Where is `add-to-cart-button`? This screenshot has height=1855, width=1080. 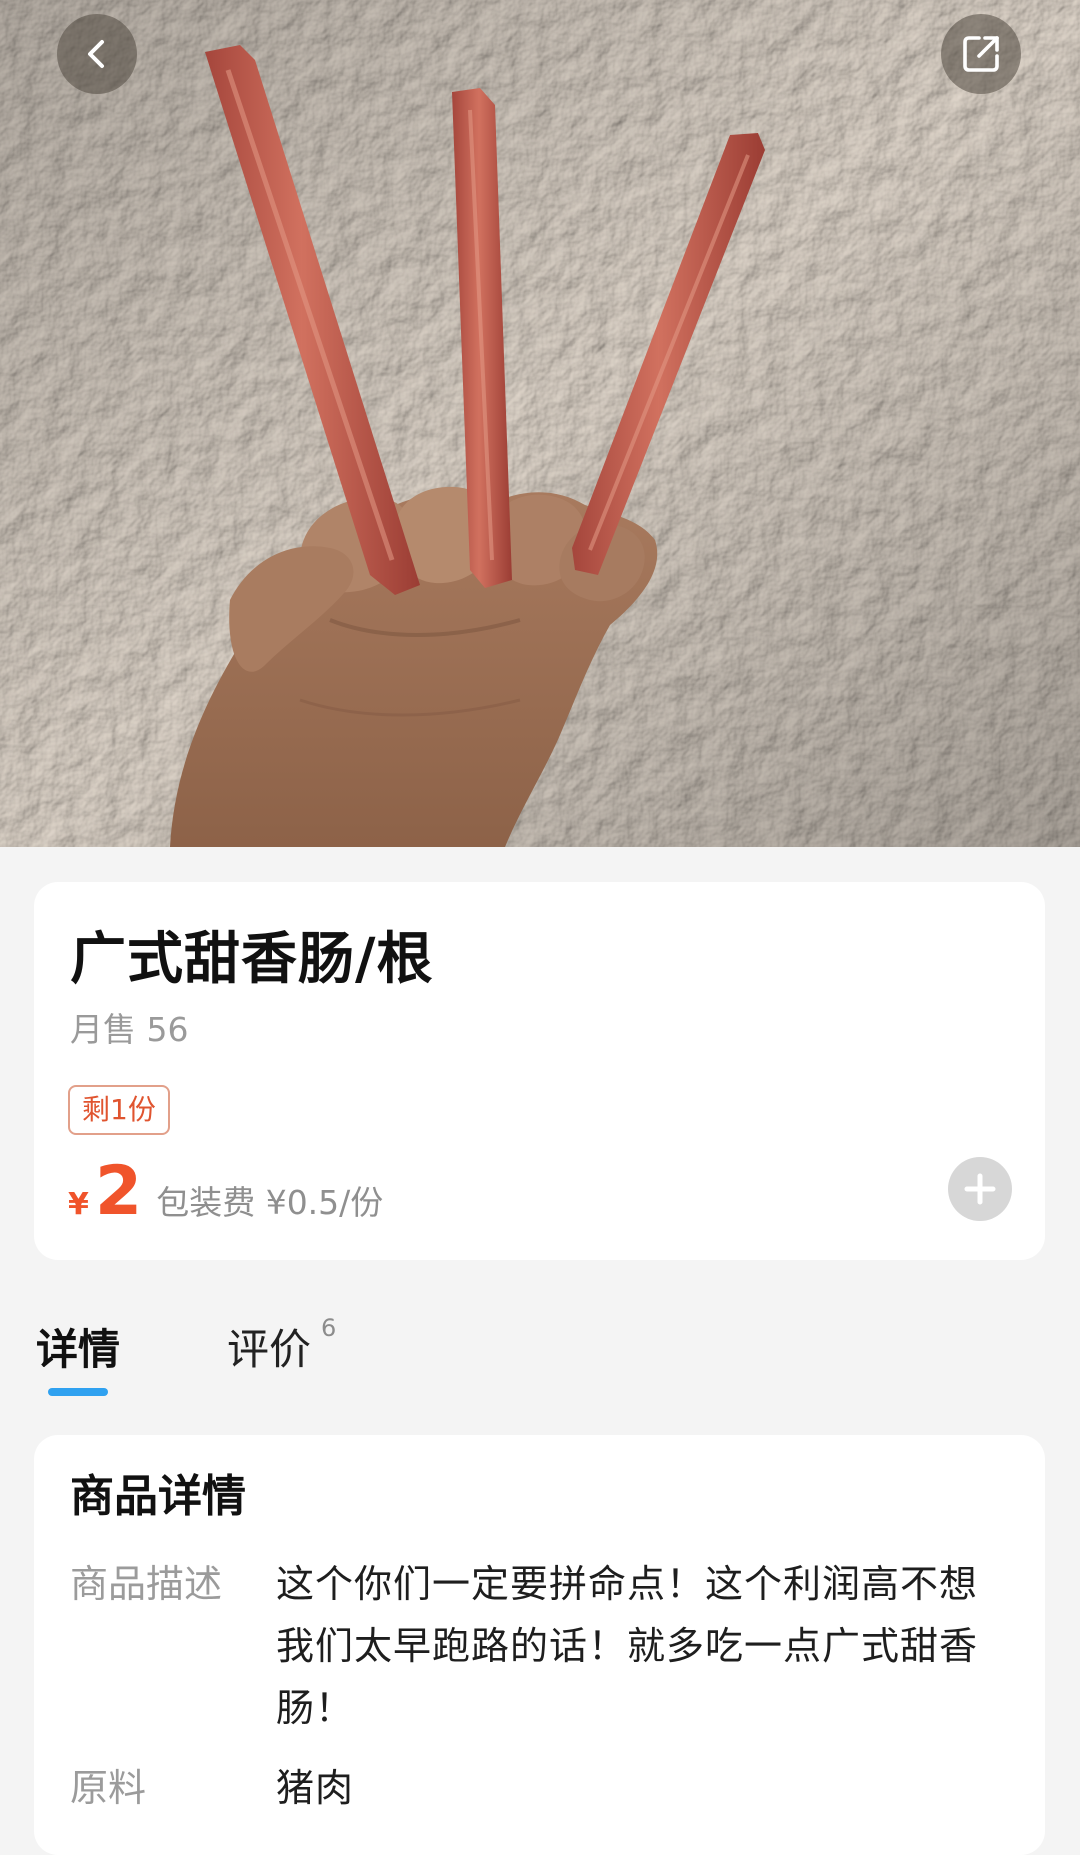
add-to-cart-button is located at coordinates (980, 1189).